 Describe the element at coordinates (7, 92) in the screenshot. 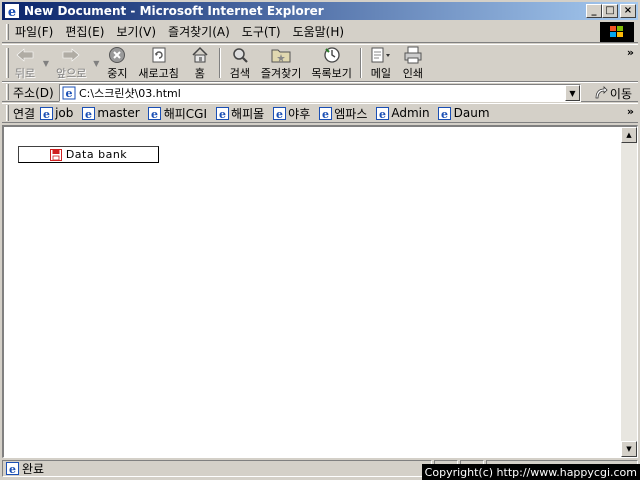

I see `address-grip` at that location.